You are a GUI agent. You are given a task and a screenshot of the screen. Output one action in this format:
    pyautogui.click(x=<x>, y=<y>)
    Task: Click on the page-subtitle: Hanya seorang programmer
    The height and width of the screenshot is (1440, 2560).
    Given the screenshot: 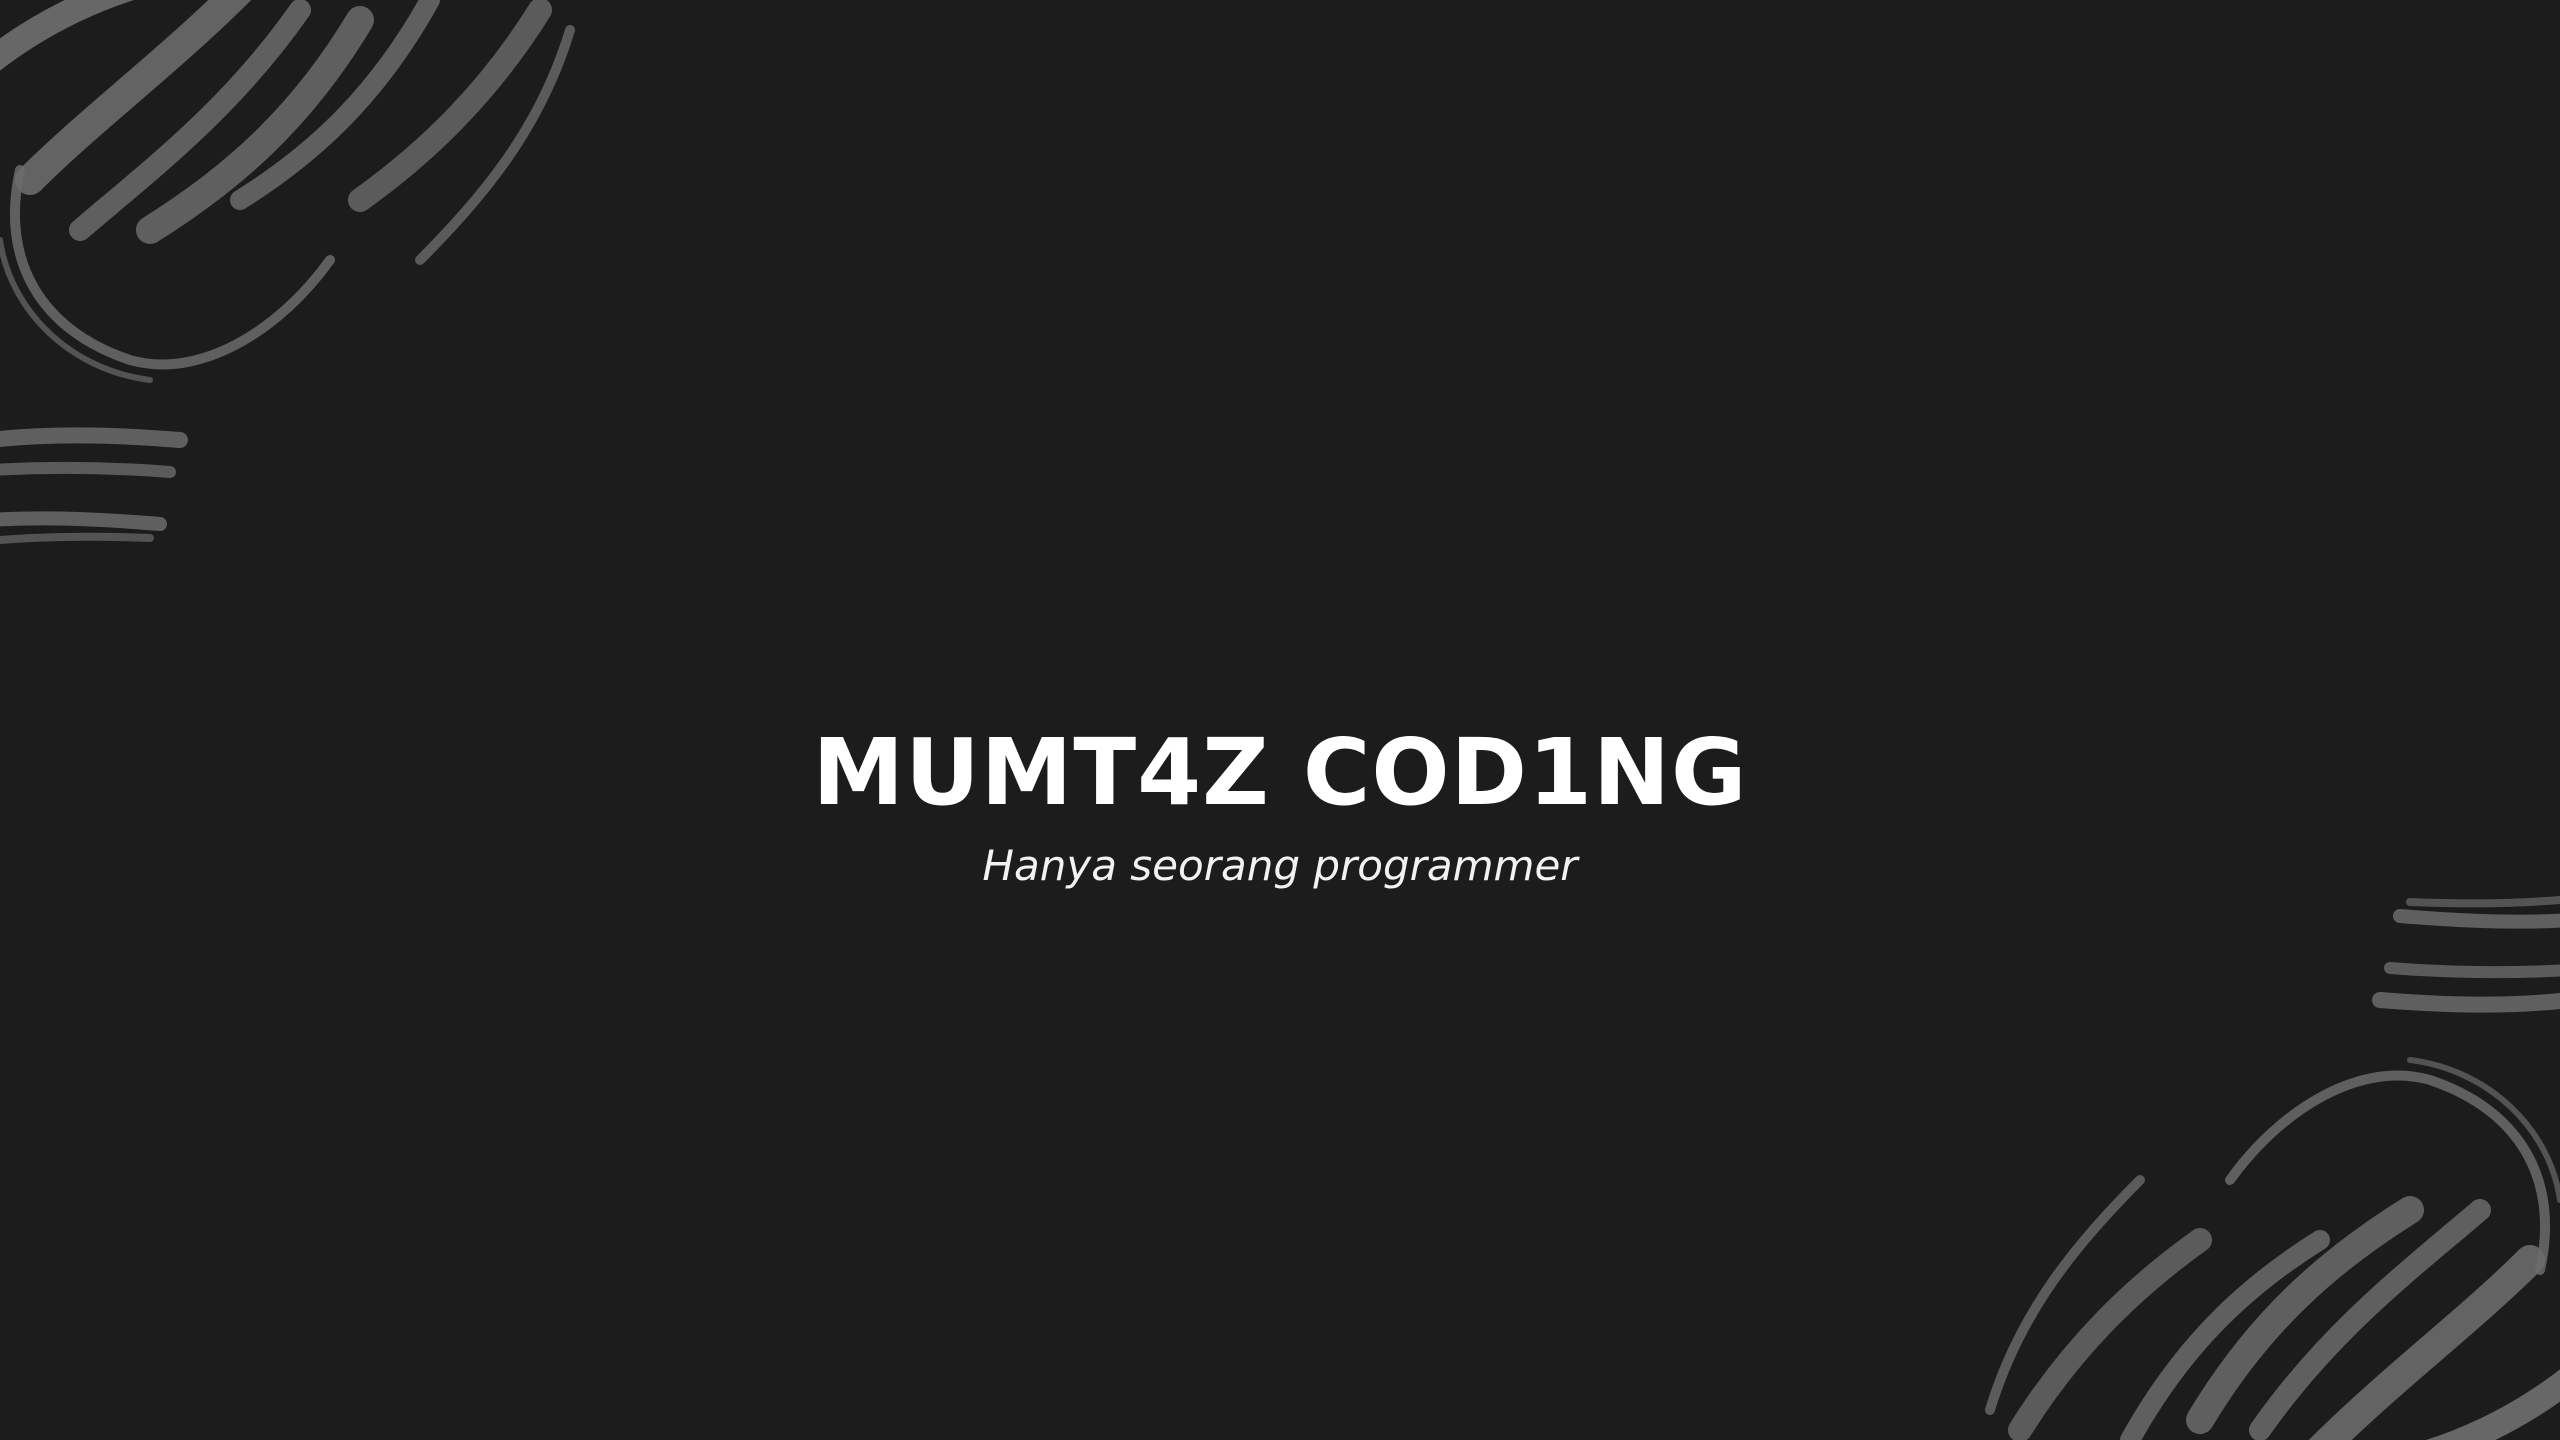 What is the action you would take?
    pyautogui.click(x=1280, y=866)
    